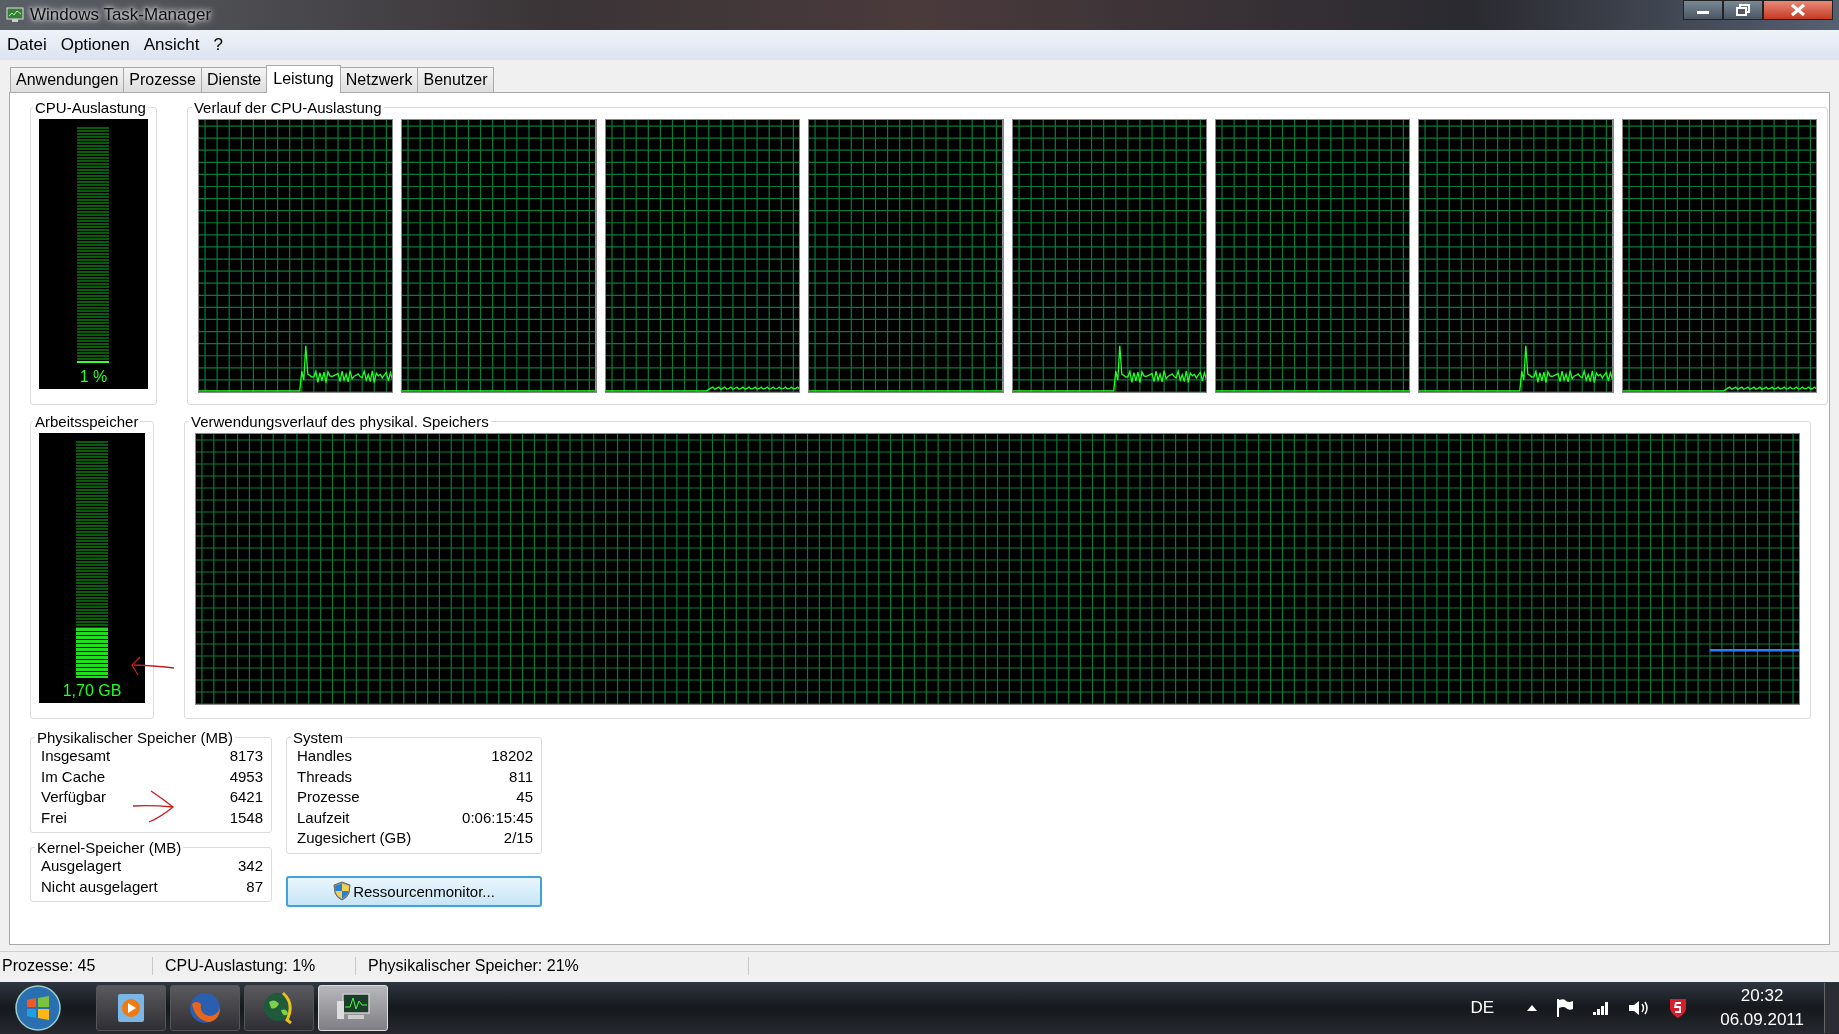 This screenshot has width=1839, height=1034. What do you see at coordinates (171, 45) in the screenshot?
I see `menu-item: Ansicht` at bounding box center [171, 45].